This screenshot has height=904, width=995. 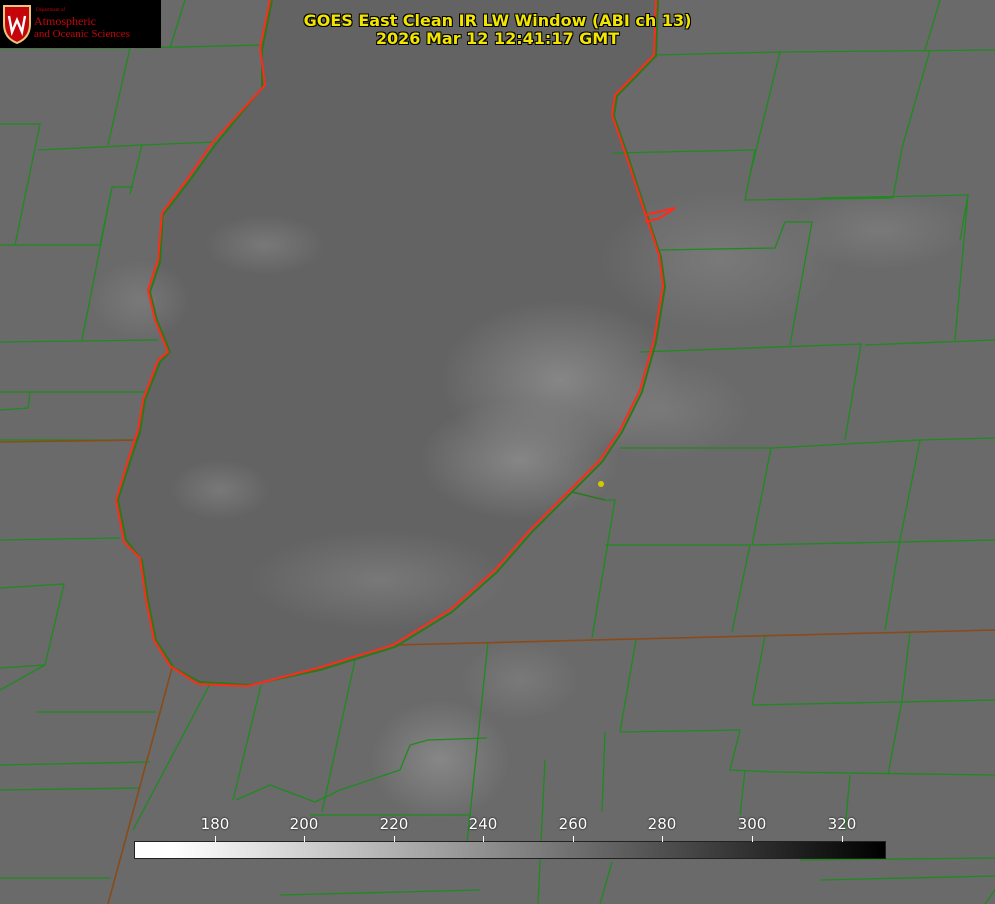 I want to click on image-title: GOES East Clean IR LW Window (ABI ch 13), so click(x=497, y=20).